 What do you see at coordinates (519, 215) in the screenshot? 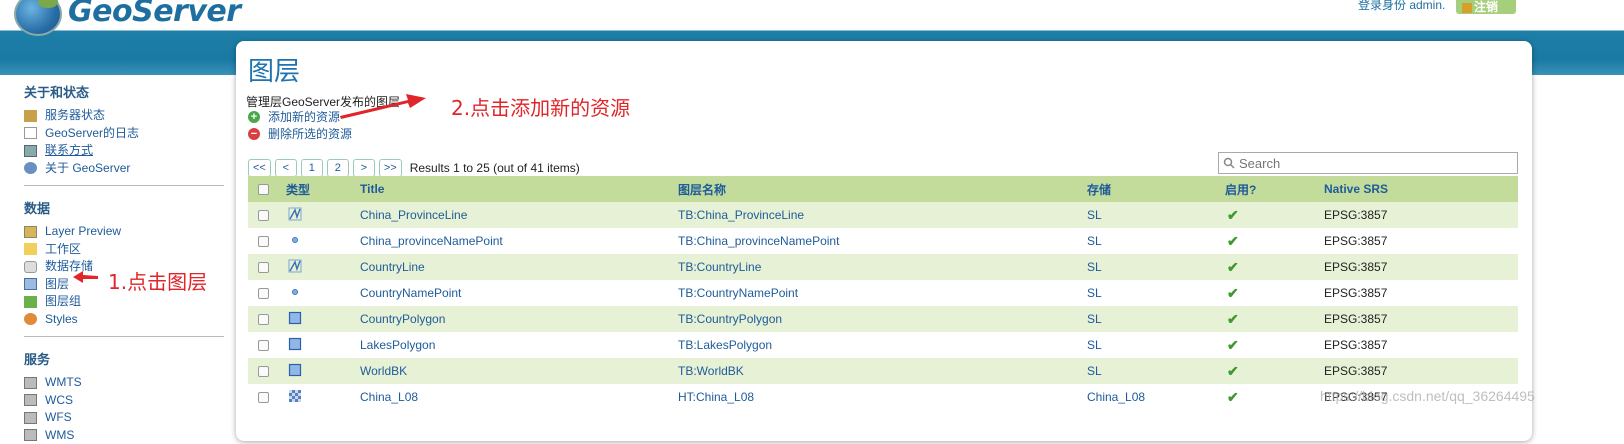
I see `title-cell: China_ProvinceLine` at bounding box center [519, 215].